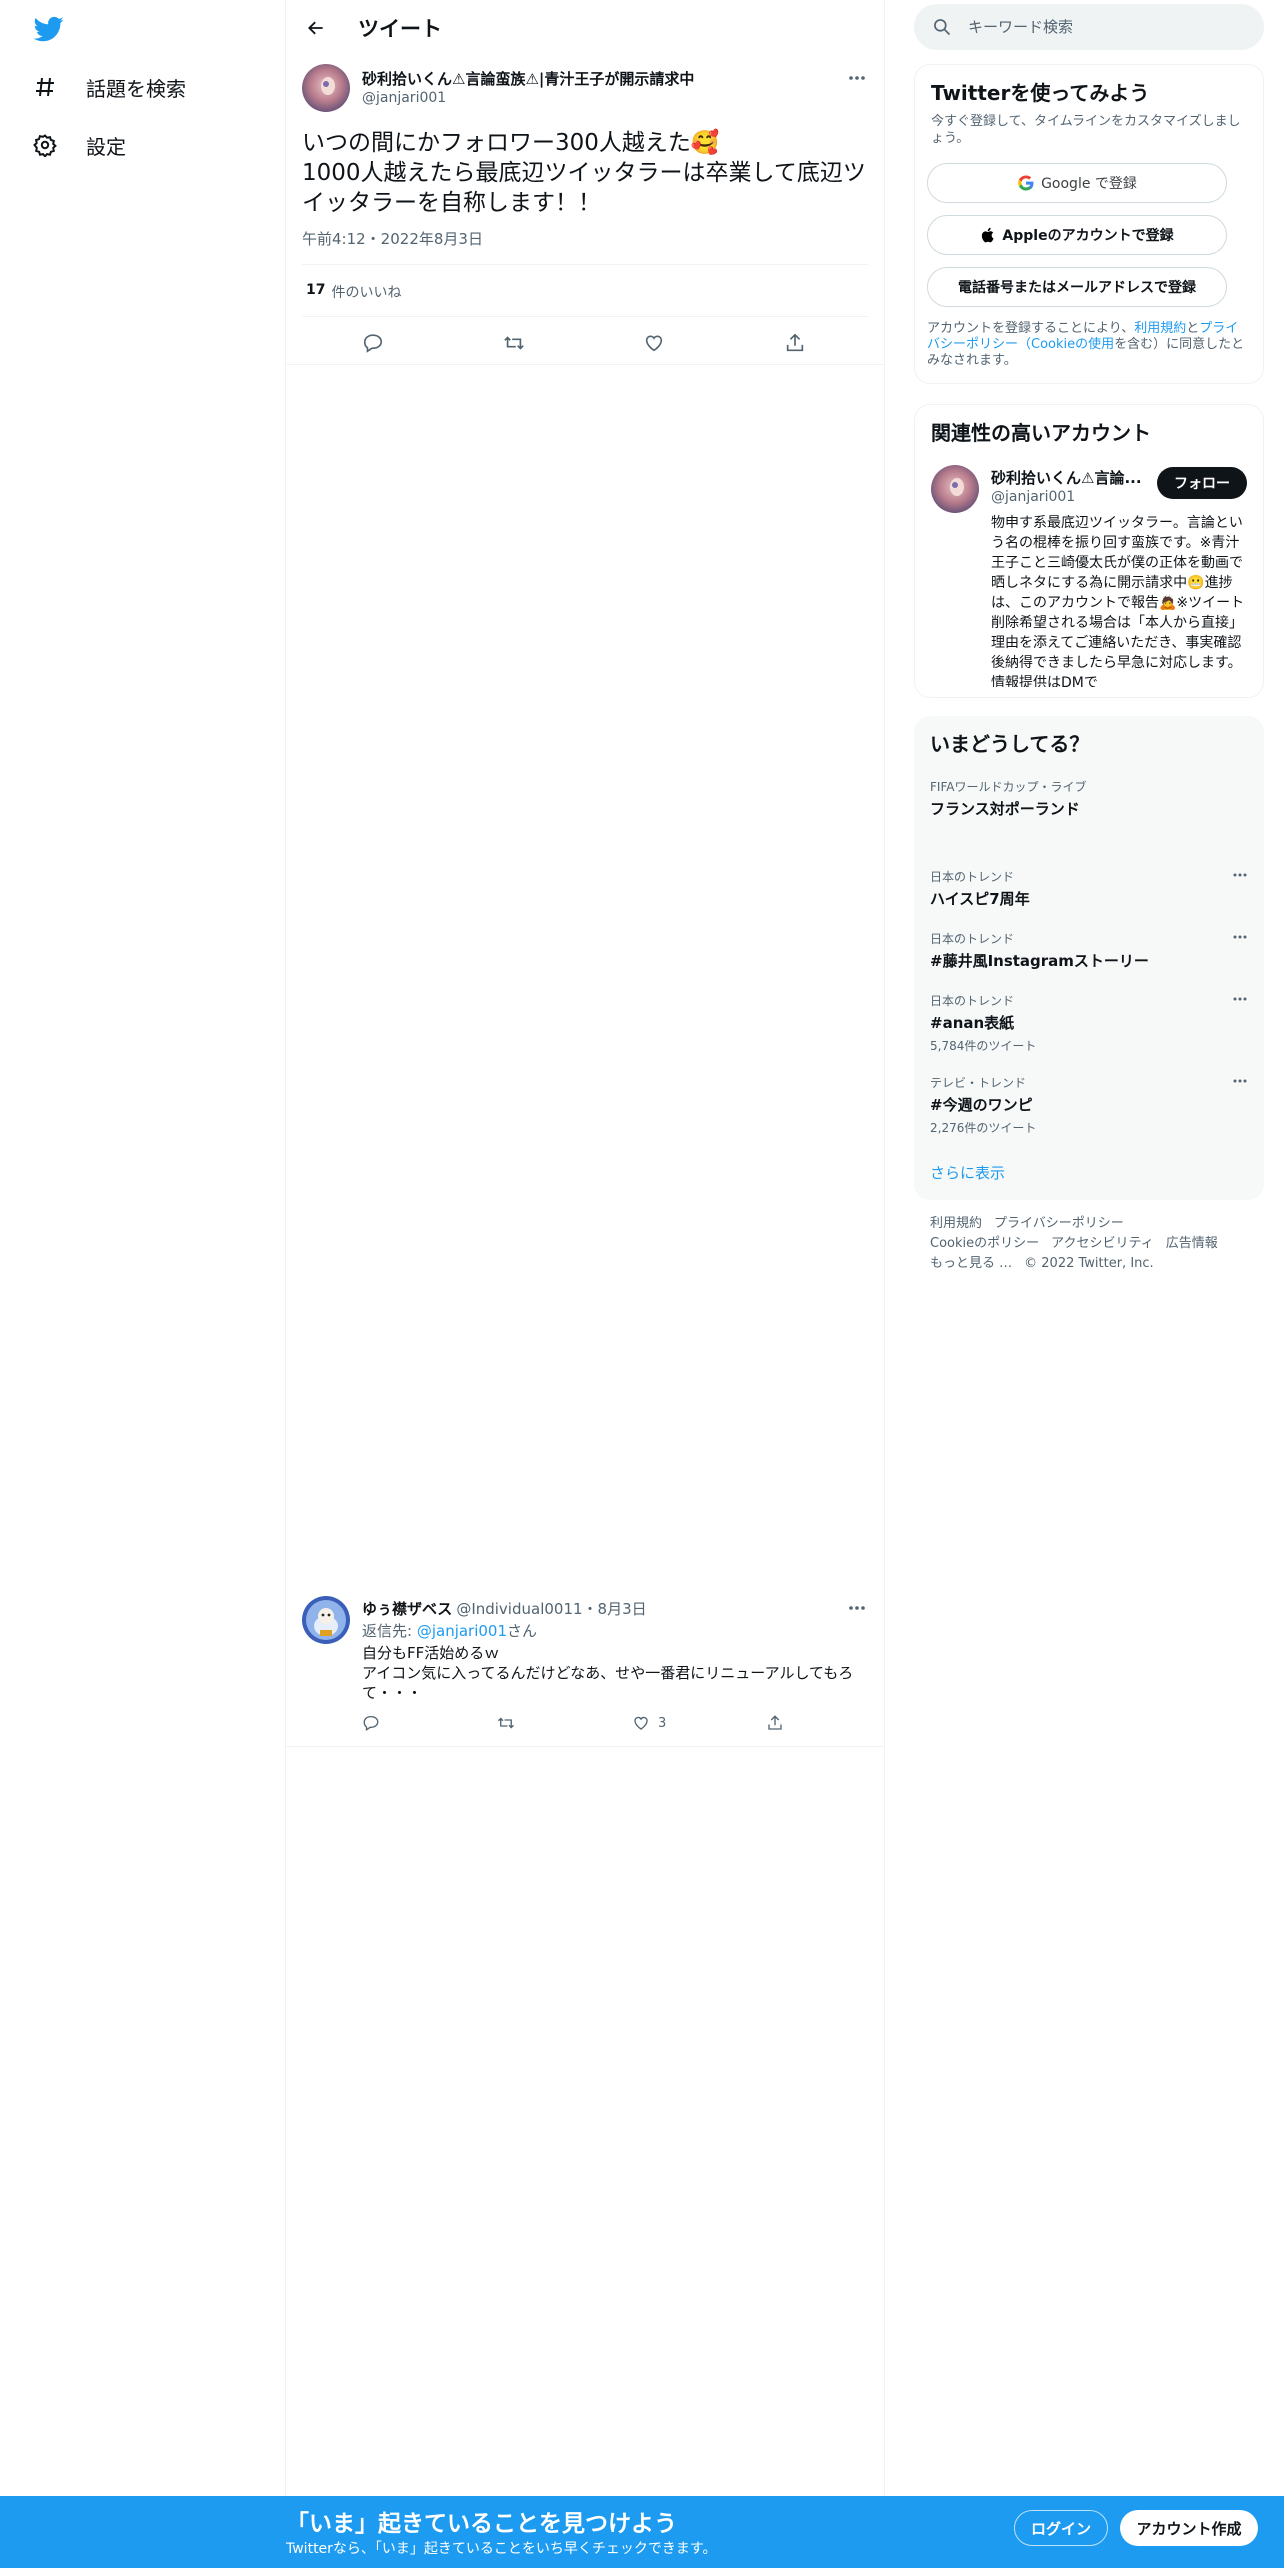 The height and width of the screenshot is (2568, 1284). I want to click on search-icon, so click(942, 27).